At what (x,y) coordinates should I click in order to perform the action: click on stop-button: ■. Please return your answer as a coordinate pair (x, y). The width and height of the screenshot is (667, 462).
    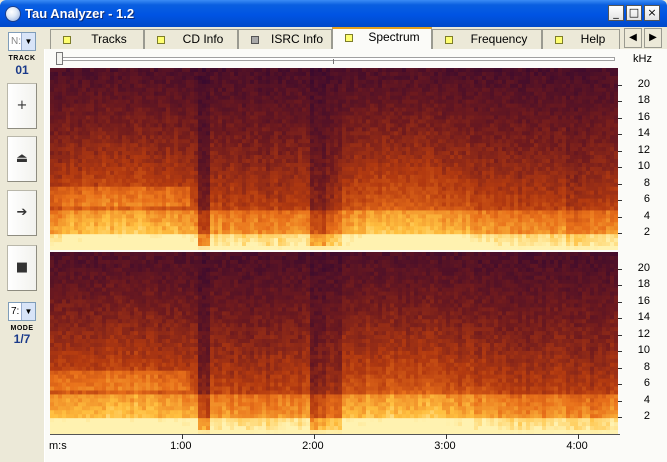
    Looking at the image, I should click on (22, 268).